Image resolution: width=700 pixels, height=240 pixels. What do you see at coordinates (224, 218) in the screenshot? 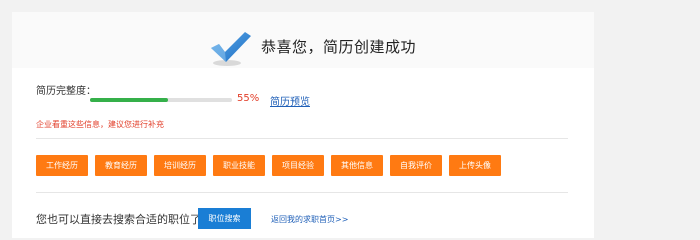
I see `job-search-button: 职位搜索` at bounding box center [224, 218].